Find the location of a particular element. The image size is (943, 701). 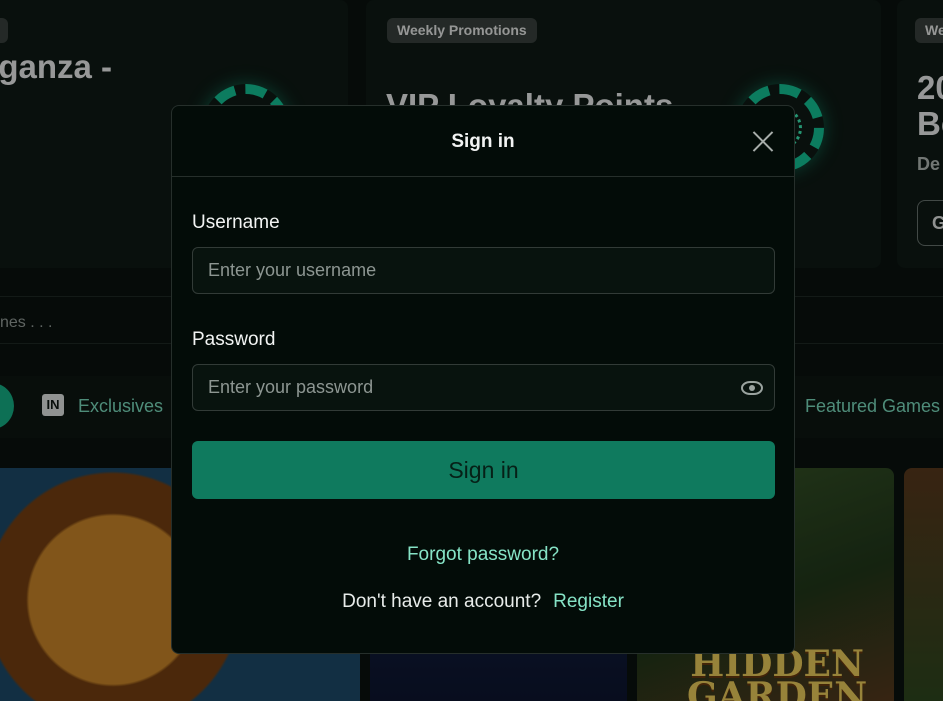

modal-title: Sign in is located at coordinates (483, 141).